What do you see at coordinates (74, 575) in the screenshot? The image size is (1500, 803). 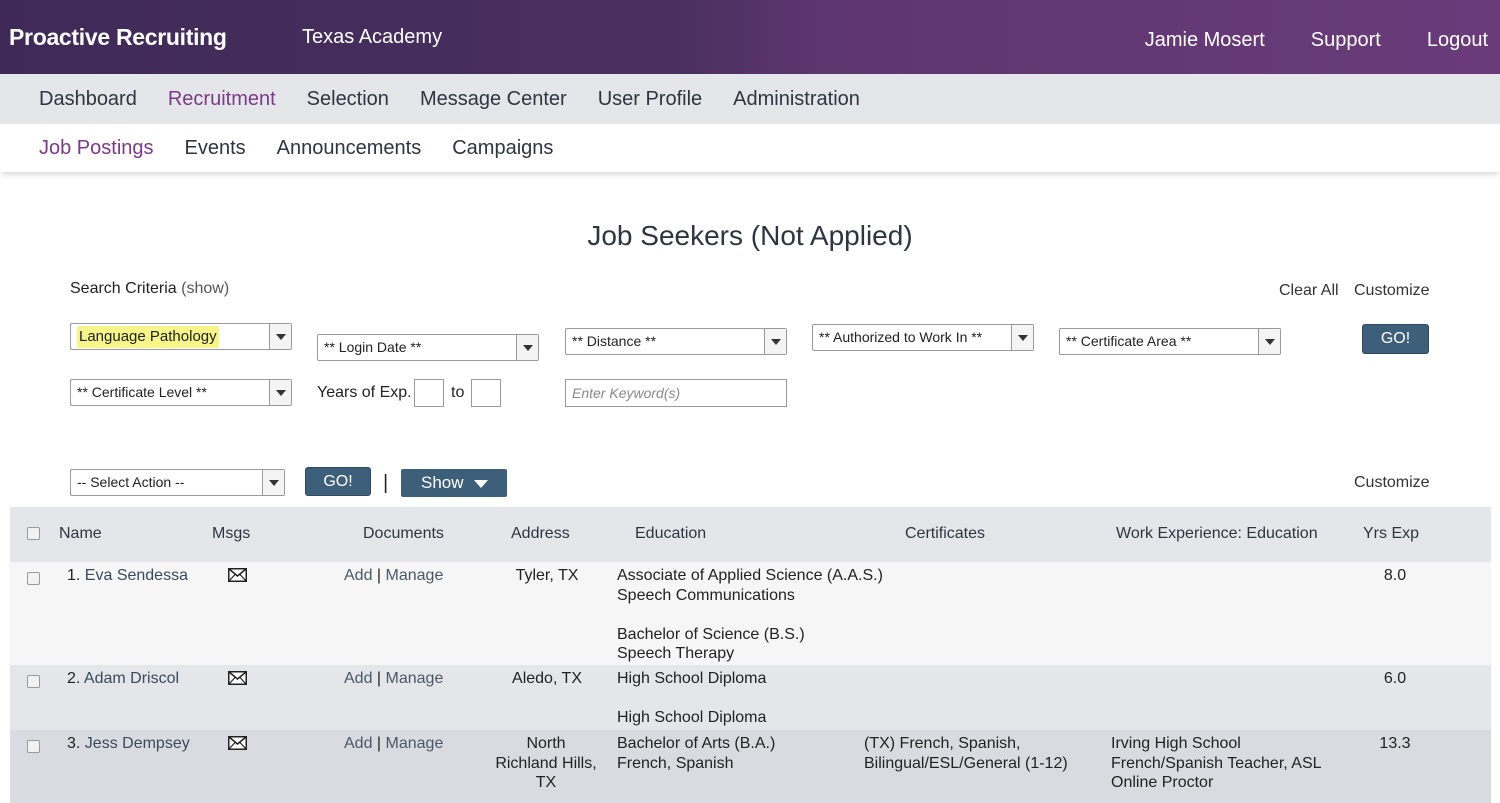 I see `row-number: 1.` at bounding box center [74, 575].